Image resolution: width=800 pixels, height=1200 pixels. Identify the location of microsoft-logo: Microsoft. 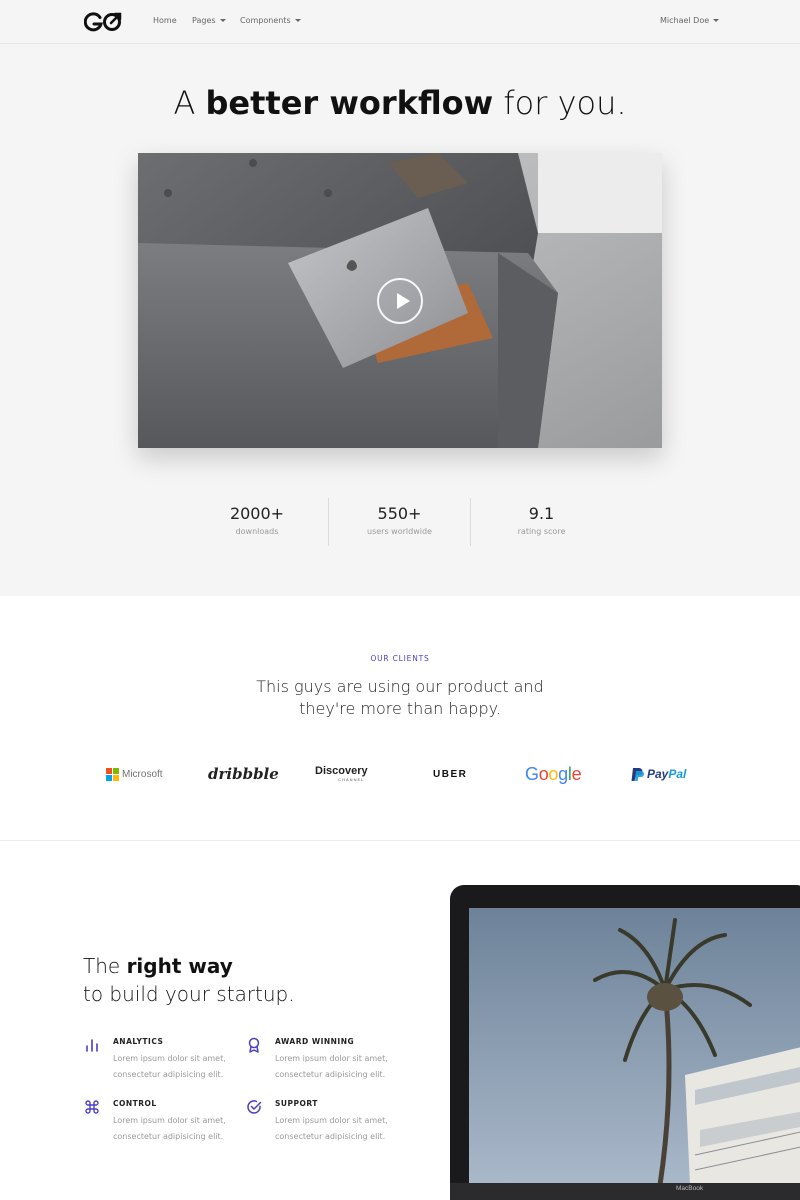
(134, 774).